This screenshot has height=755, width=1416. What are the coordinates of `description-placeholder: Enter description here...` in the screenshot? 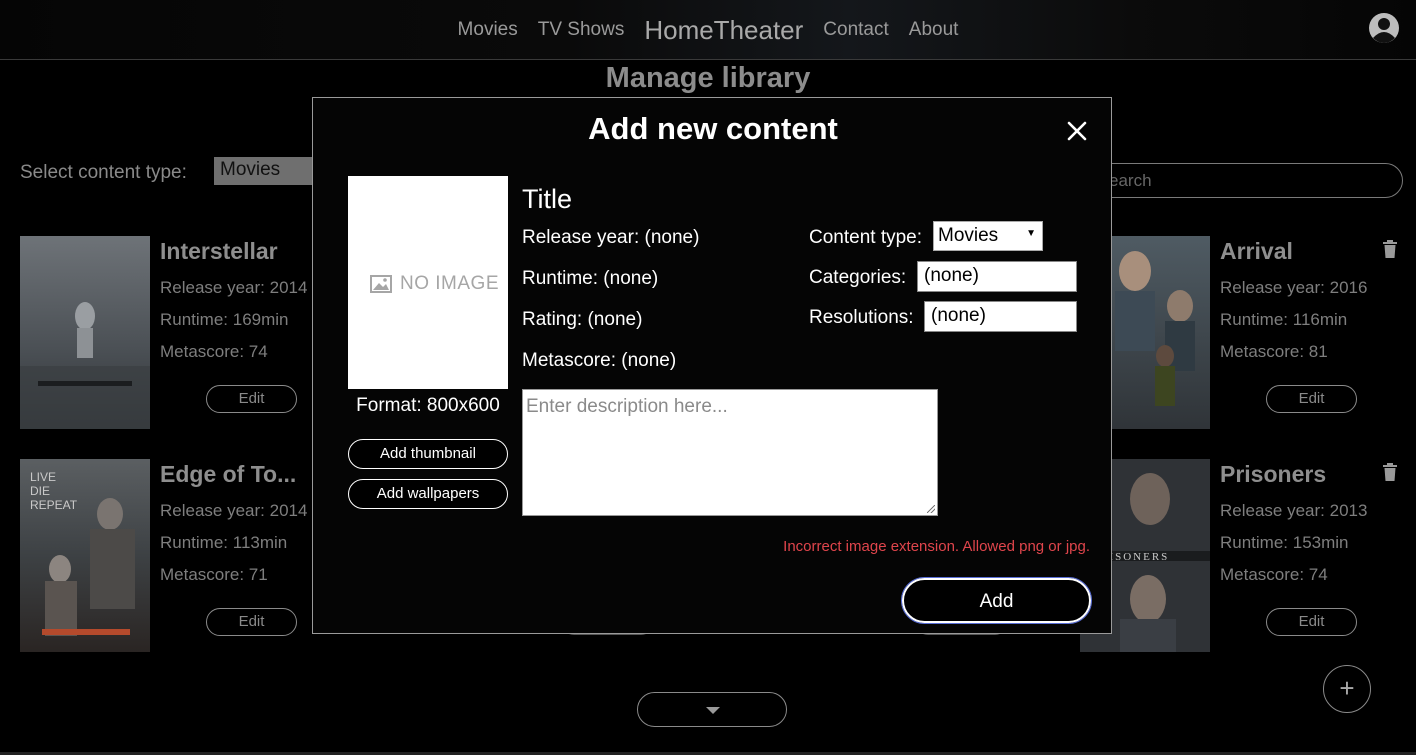 It's located at (627, 406).